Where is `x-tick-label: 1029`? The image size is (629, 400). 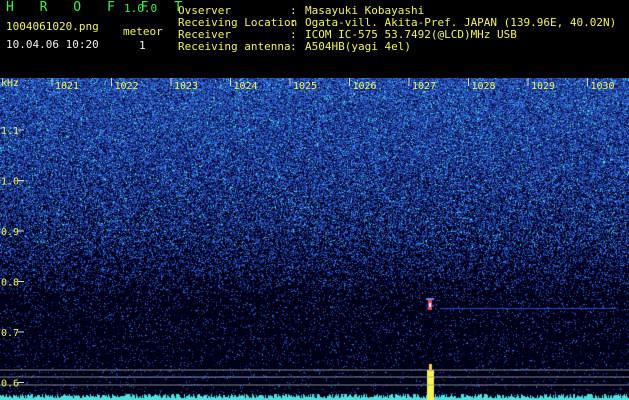
x-tick-label: 1029 is located at coordinates (543, 86).